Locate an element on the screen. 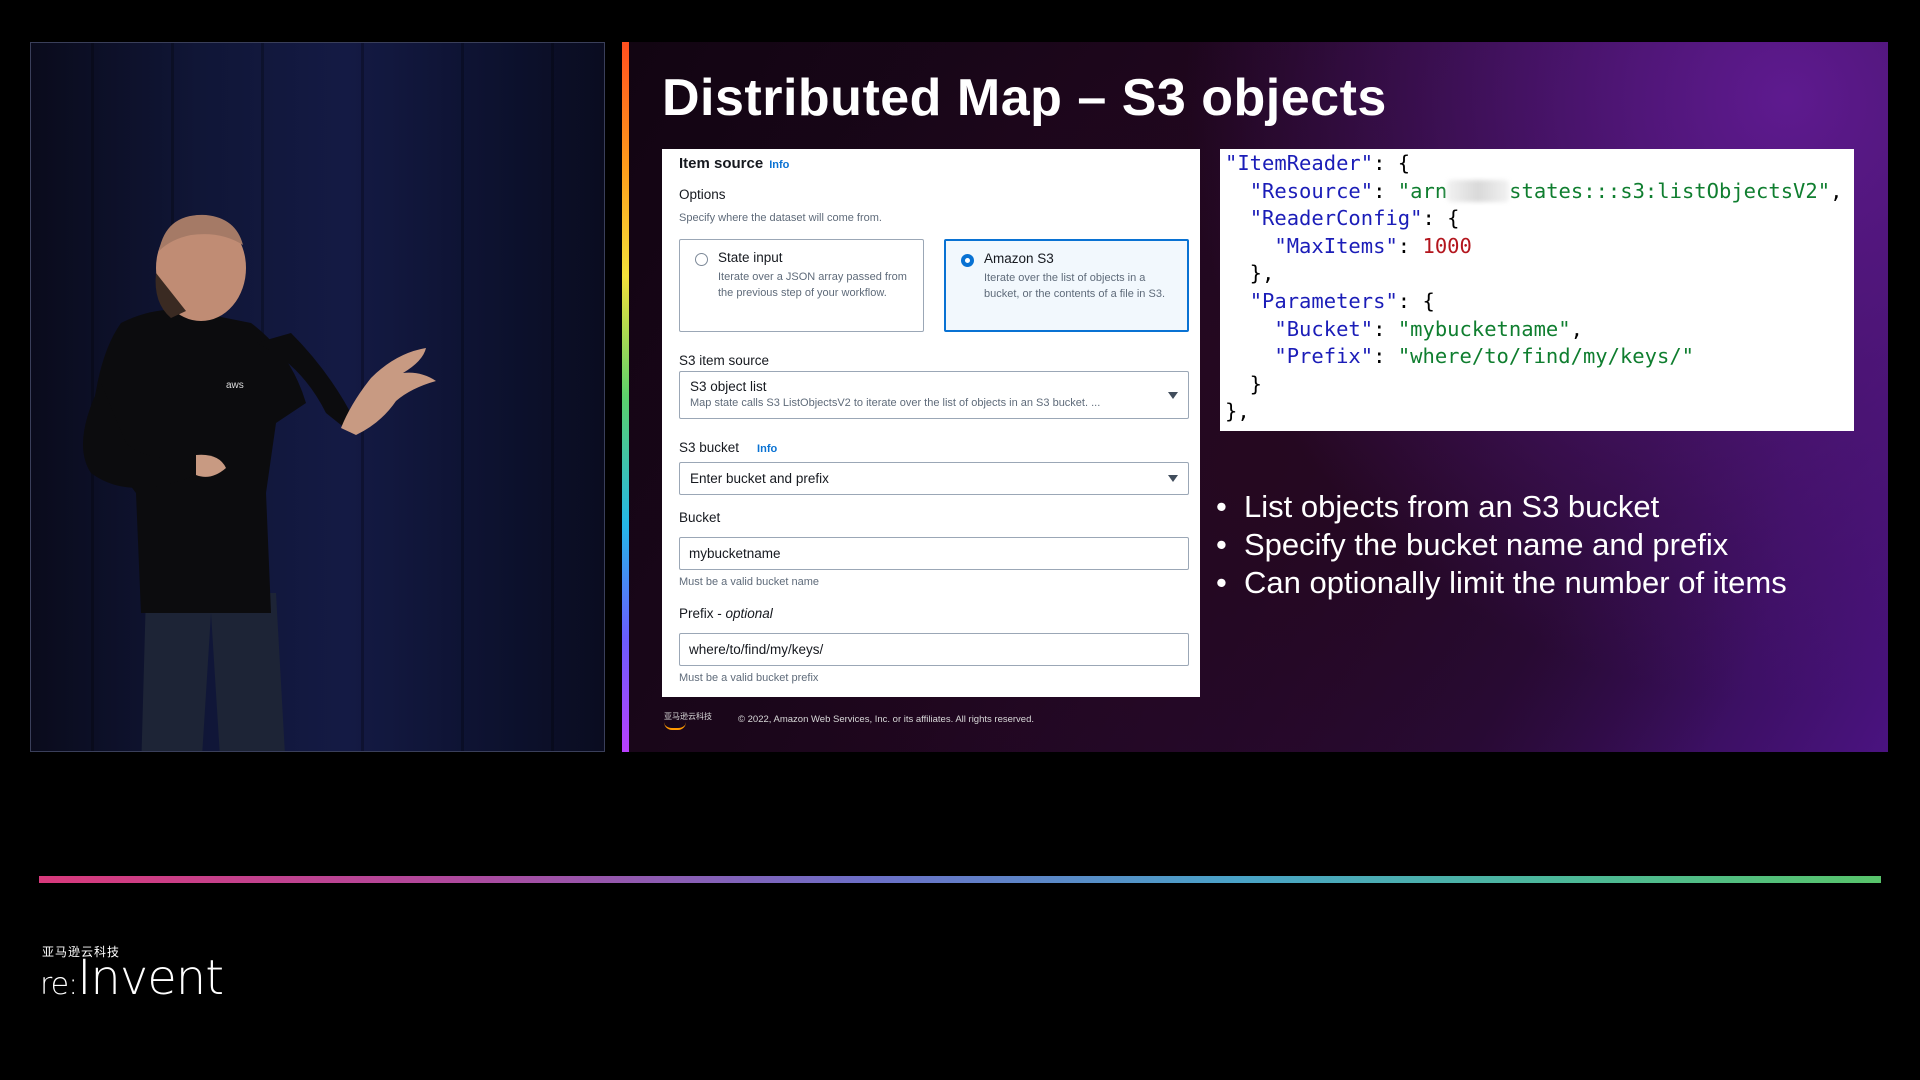  redacted-region is located at coordinates (1478, 190).